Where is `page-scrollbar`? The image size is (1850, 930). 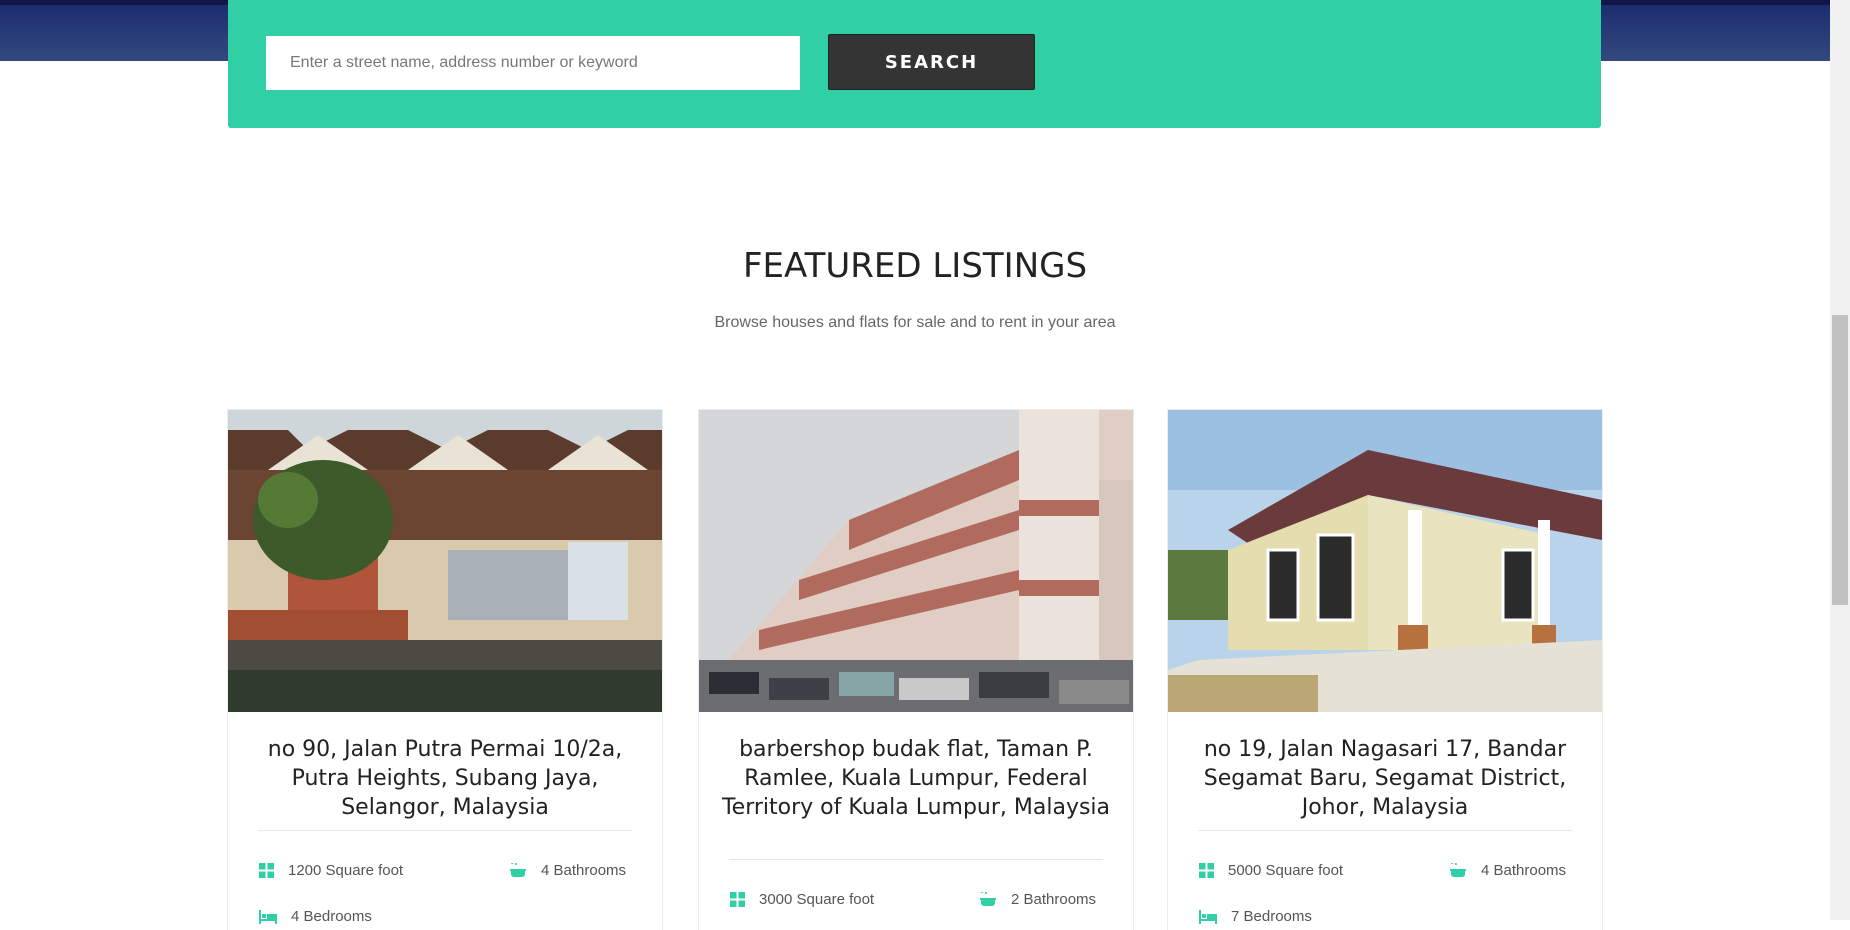 page-scrollbar is located at coordinates (1840, 460).